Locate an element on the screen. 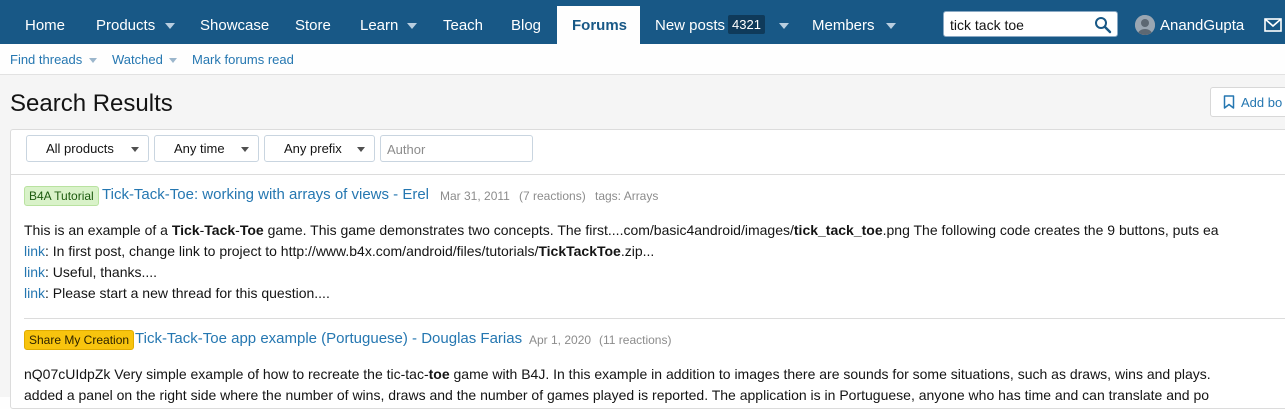 The image size is (1285, 409). find-threads-link: Find threads is located at coordinates (46, 59).